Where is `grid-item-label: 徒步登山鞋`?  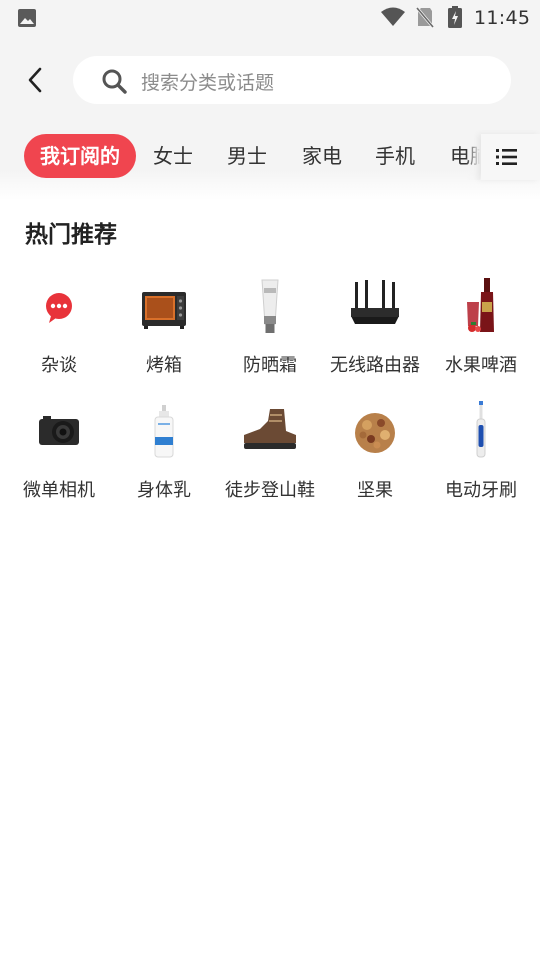
grid-item-label: 徒步登山鞋 is located at coordinates (270, 490).